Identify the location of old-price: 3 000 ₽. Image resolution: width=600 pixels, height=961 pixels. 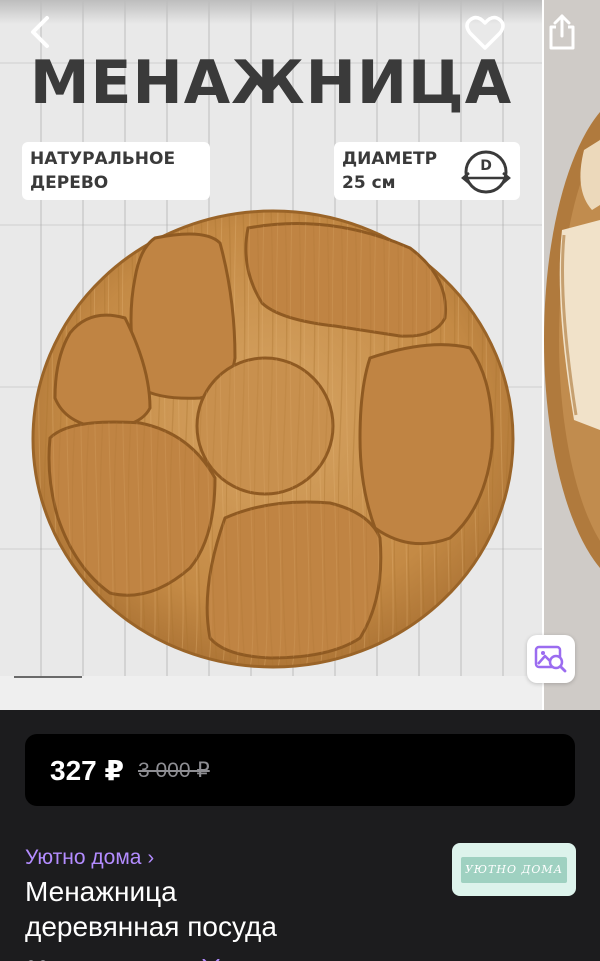
(173, 770).